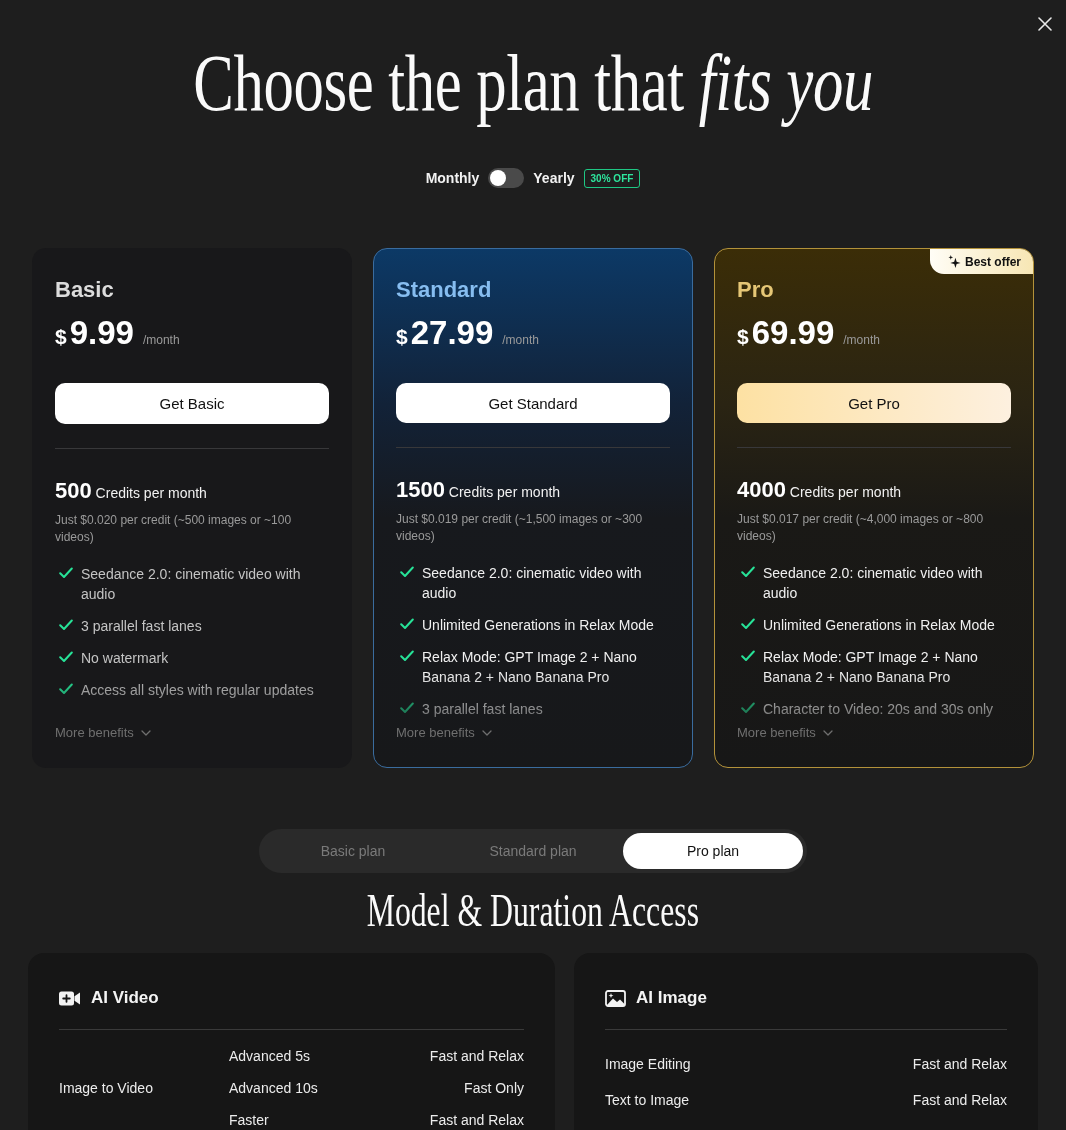 Image resolution: width=1066 pixels, height=1130 pixels. I want to click on credit-note: Just $0.019 per credit (~1,500 images or ~300 videos), so click(520, 528).